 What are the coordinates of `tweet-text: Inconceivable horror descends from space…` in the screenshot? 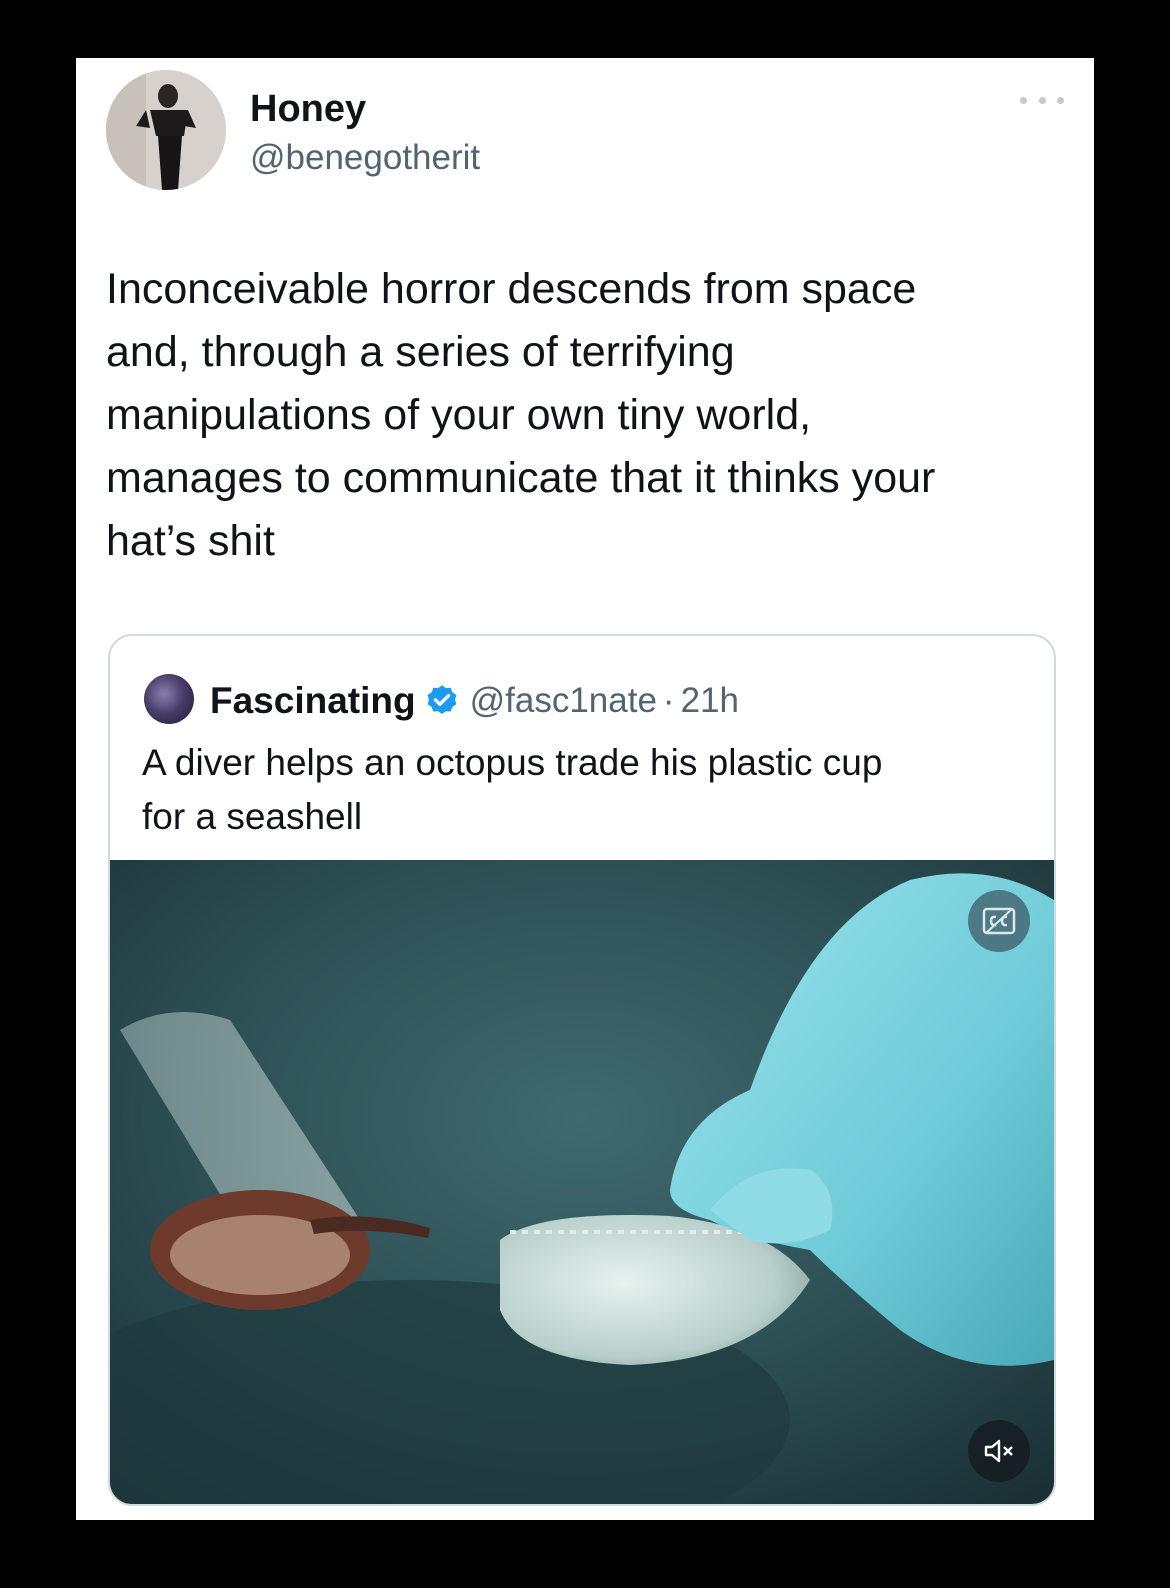 It's located at (521, 415).